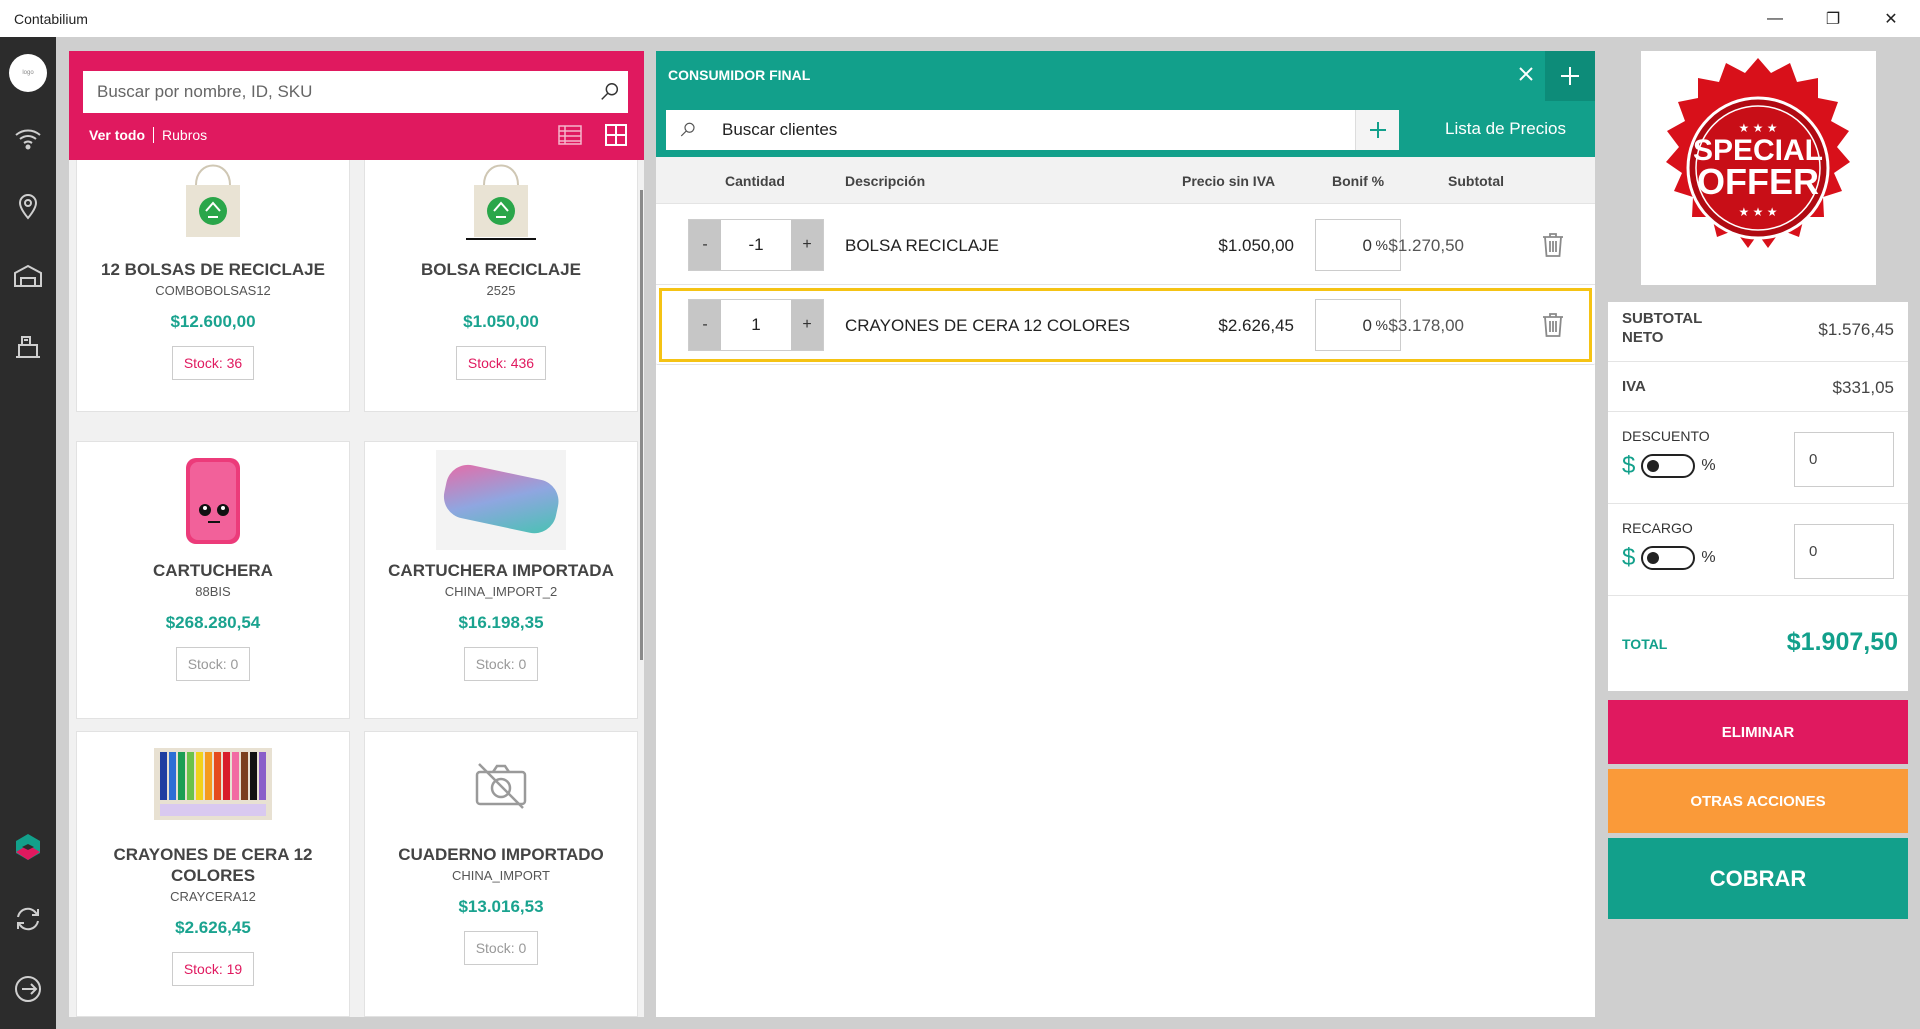  Describe the element at coordinates (213, 321) in the screenshot. I see `product-price: $12.600,00` at that location.